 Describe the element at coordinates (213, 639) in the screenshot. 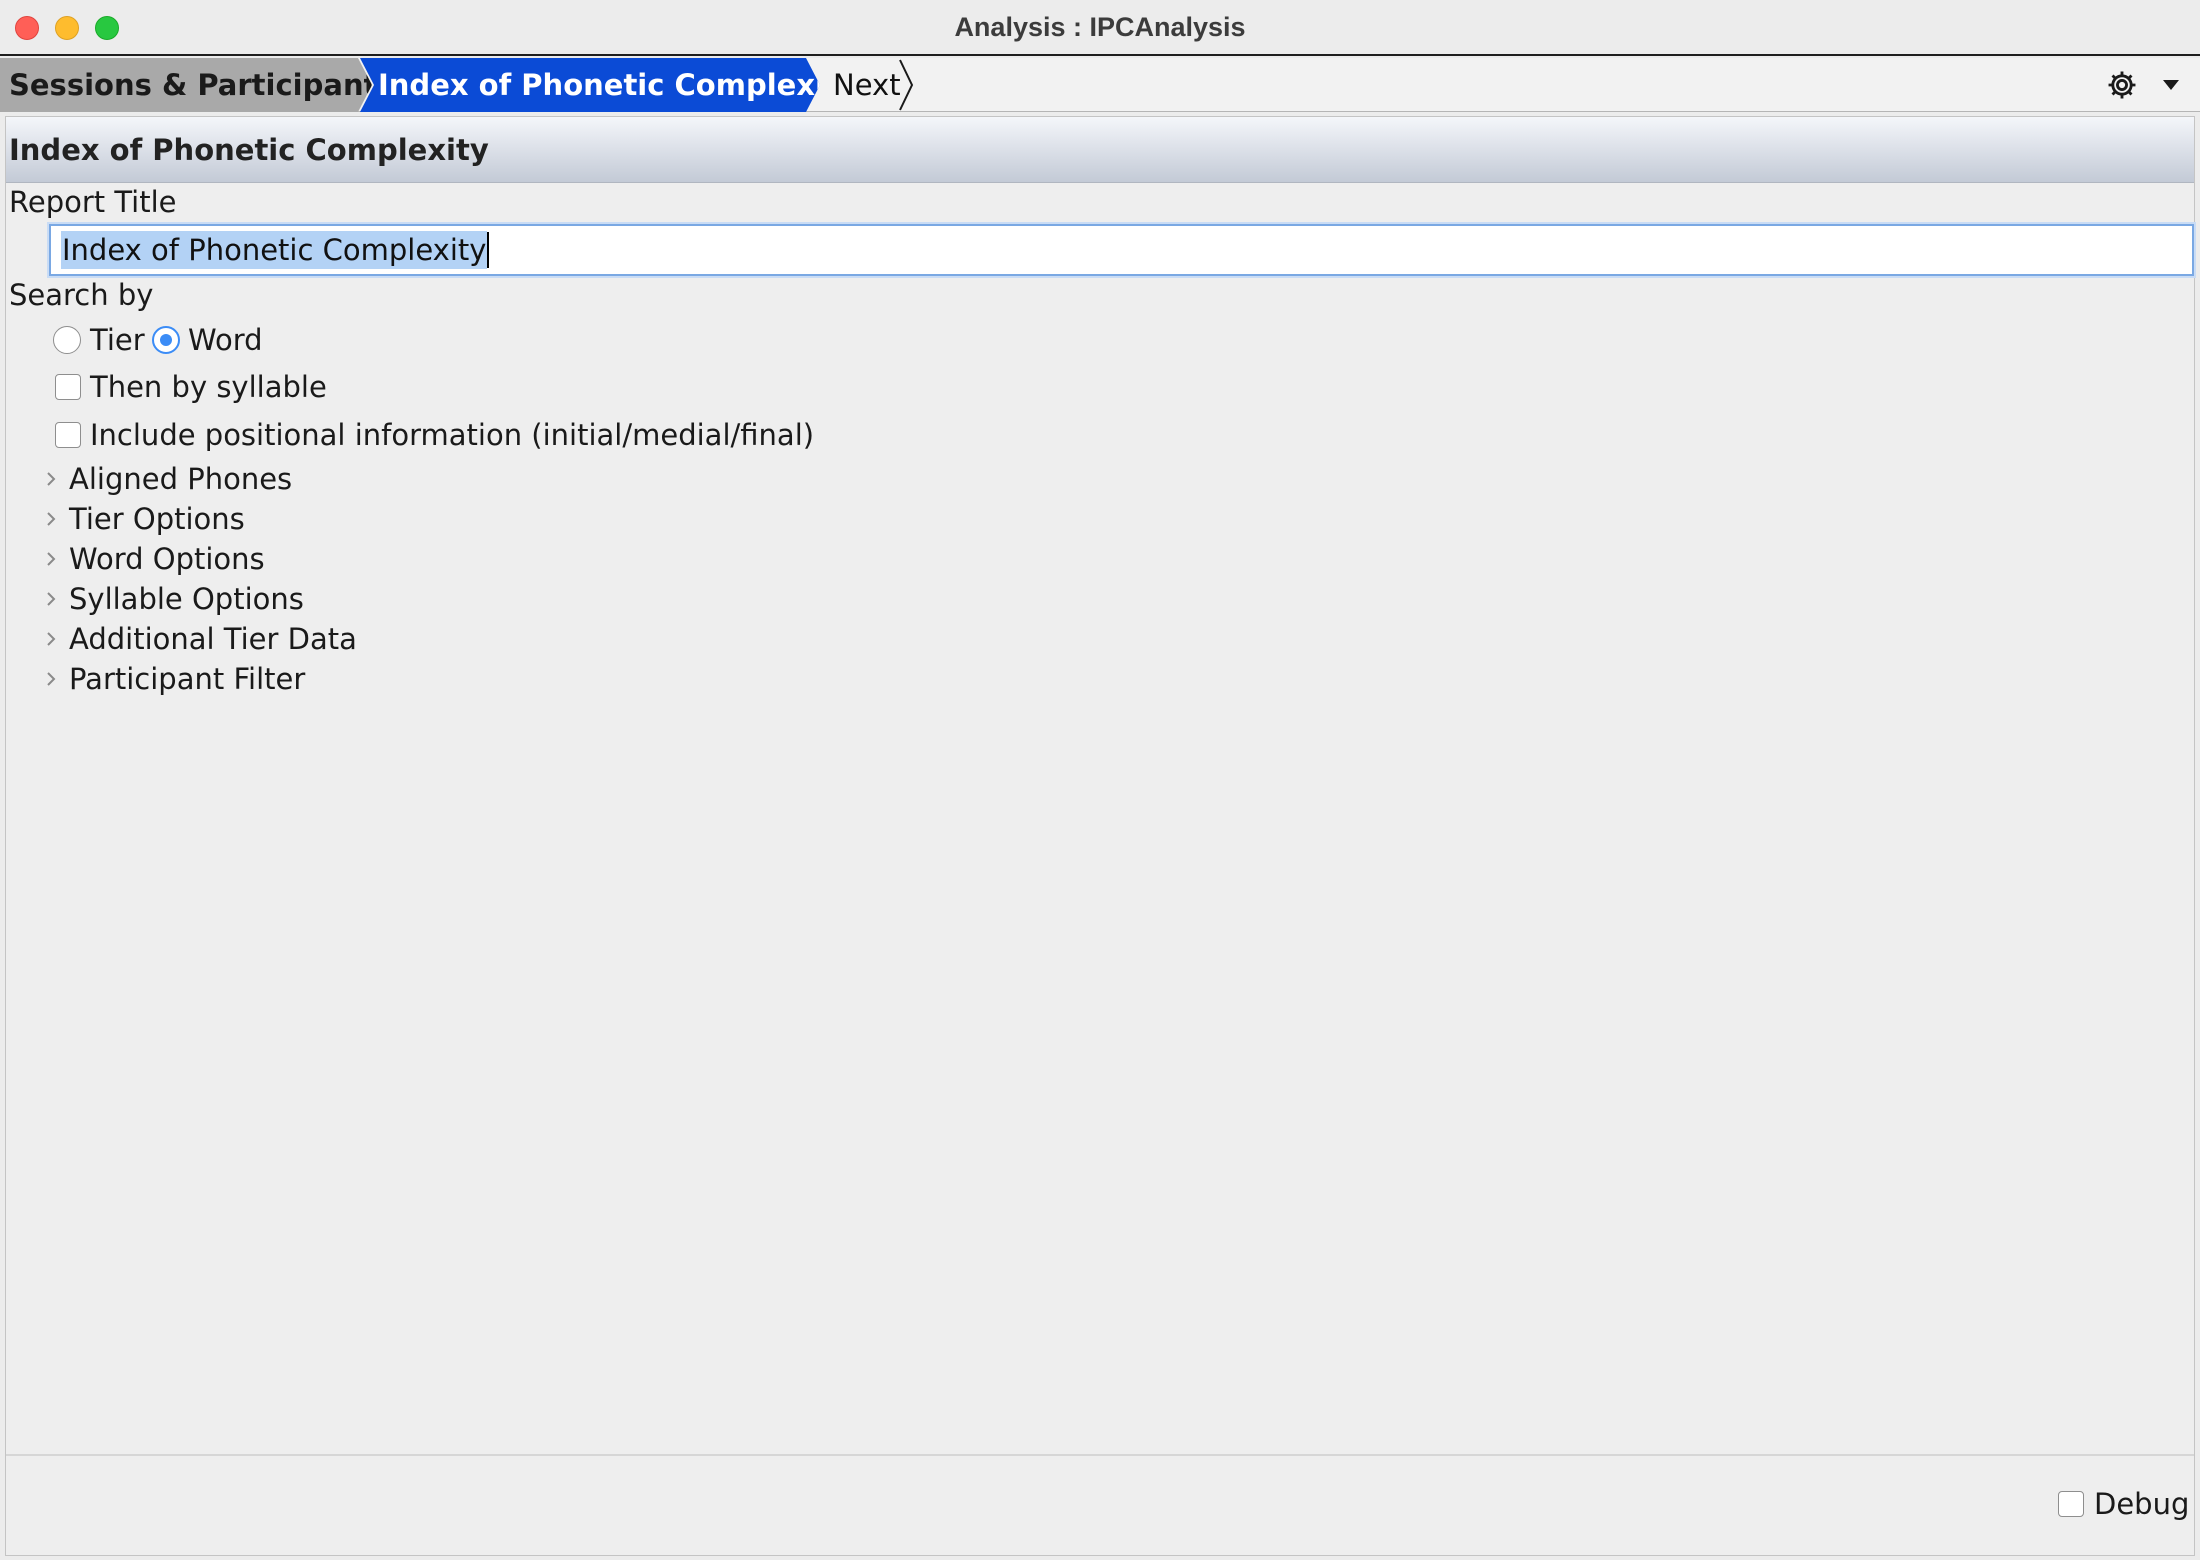

I see `section-additional-tier-data-label: Additional Tier Data` at that location.